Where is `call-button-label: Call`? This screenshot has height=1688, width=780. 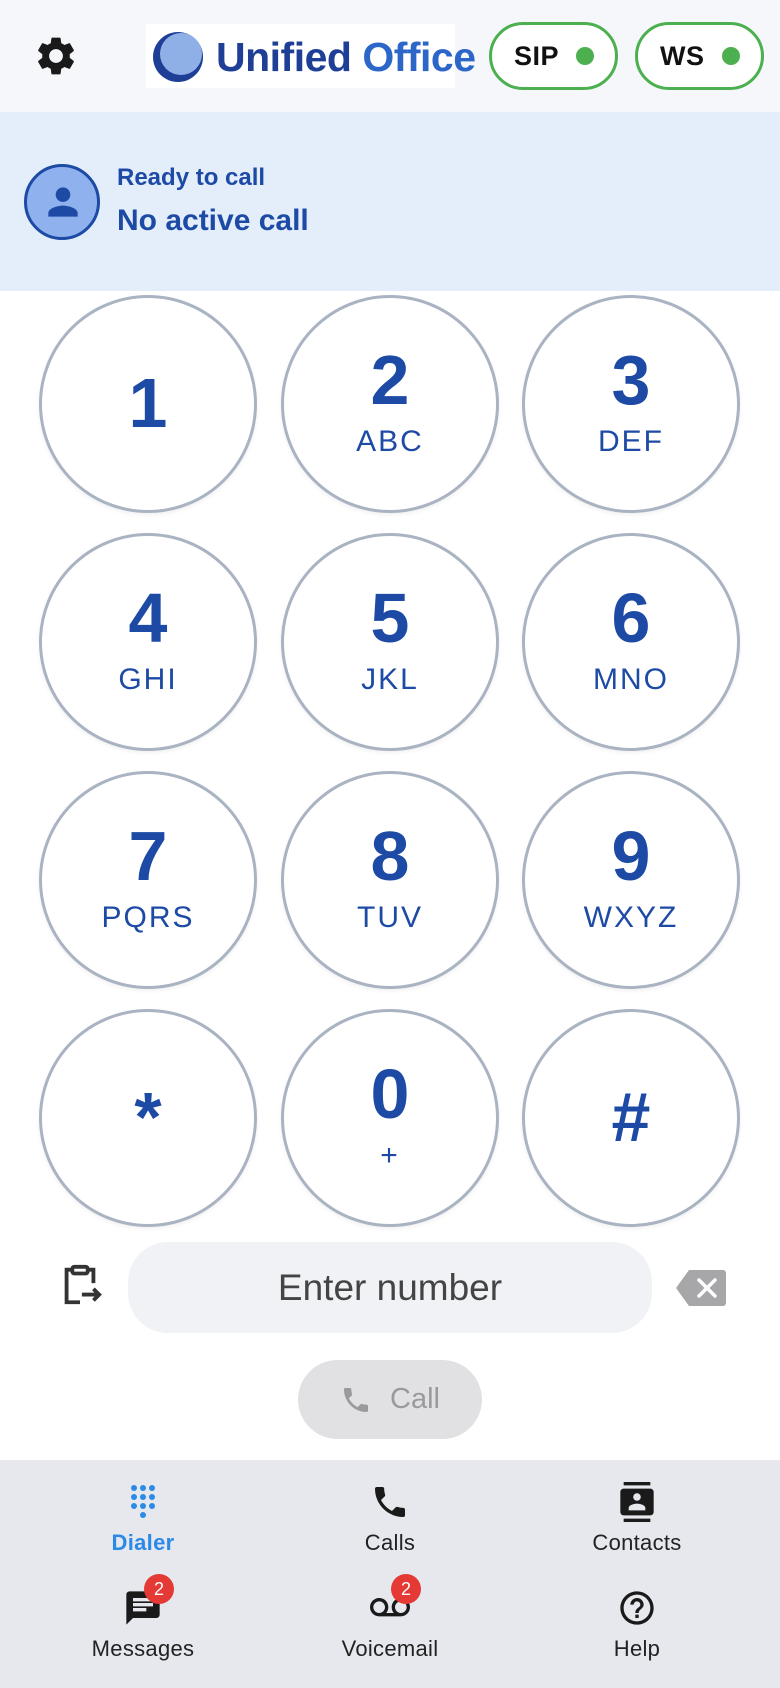
call-button-label: Call is located at coordinates (415, 1399).